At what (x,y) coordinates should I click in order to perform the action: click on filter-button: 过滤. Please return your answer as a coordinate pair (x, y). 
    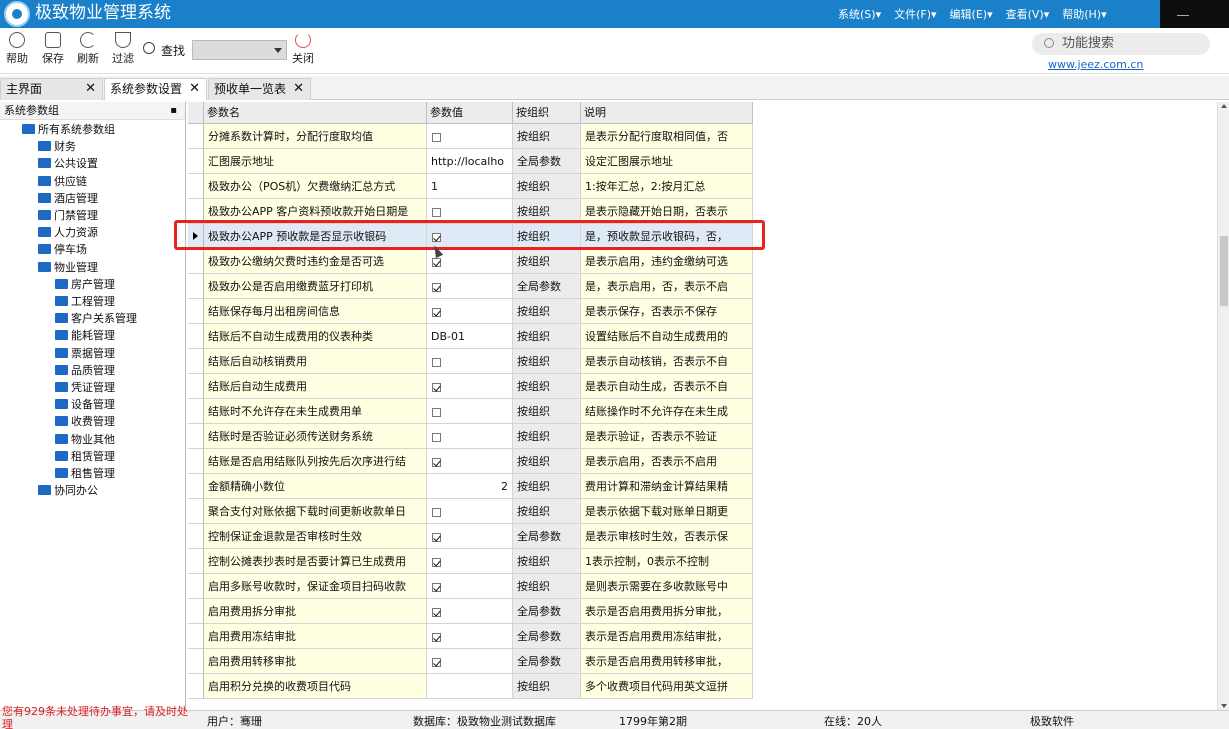
    Looking at the image, I should click on (123, 48).